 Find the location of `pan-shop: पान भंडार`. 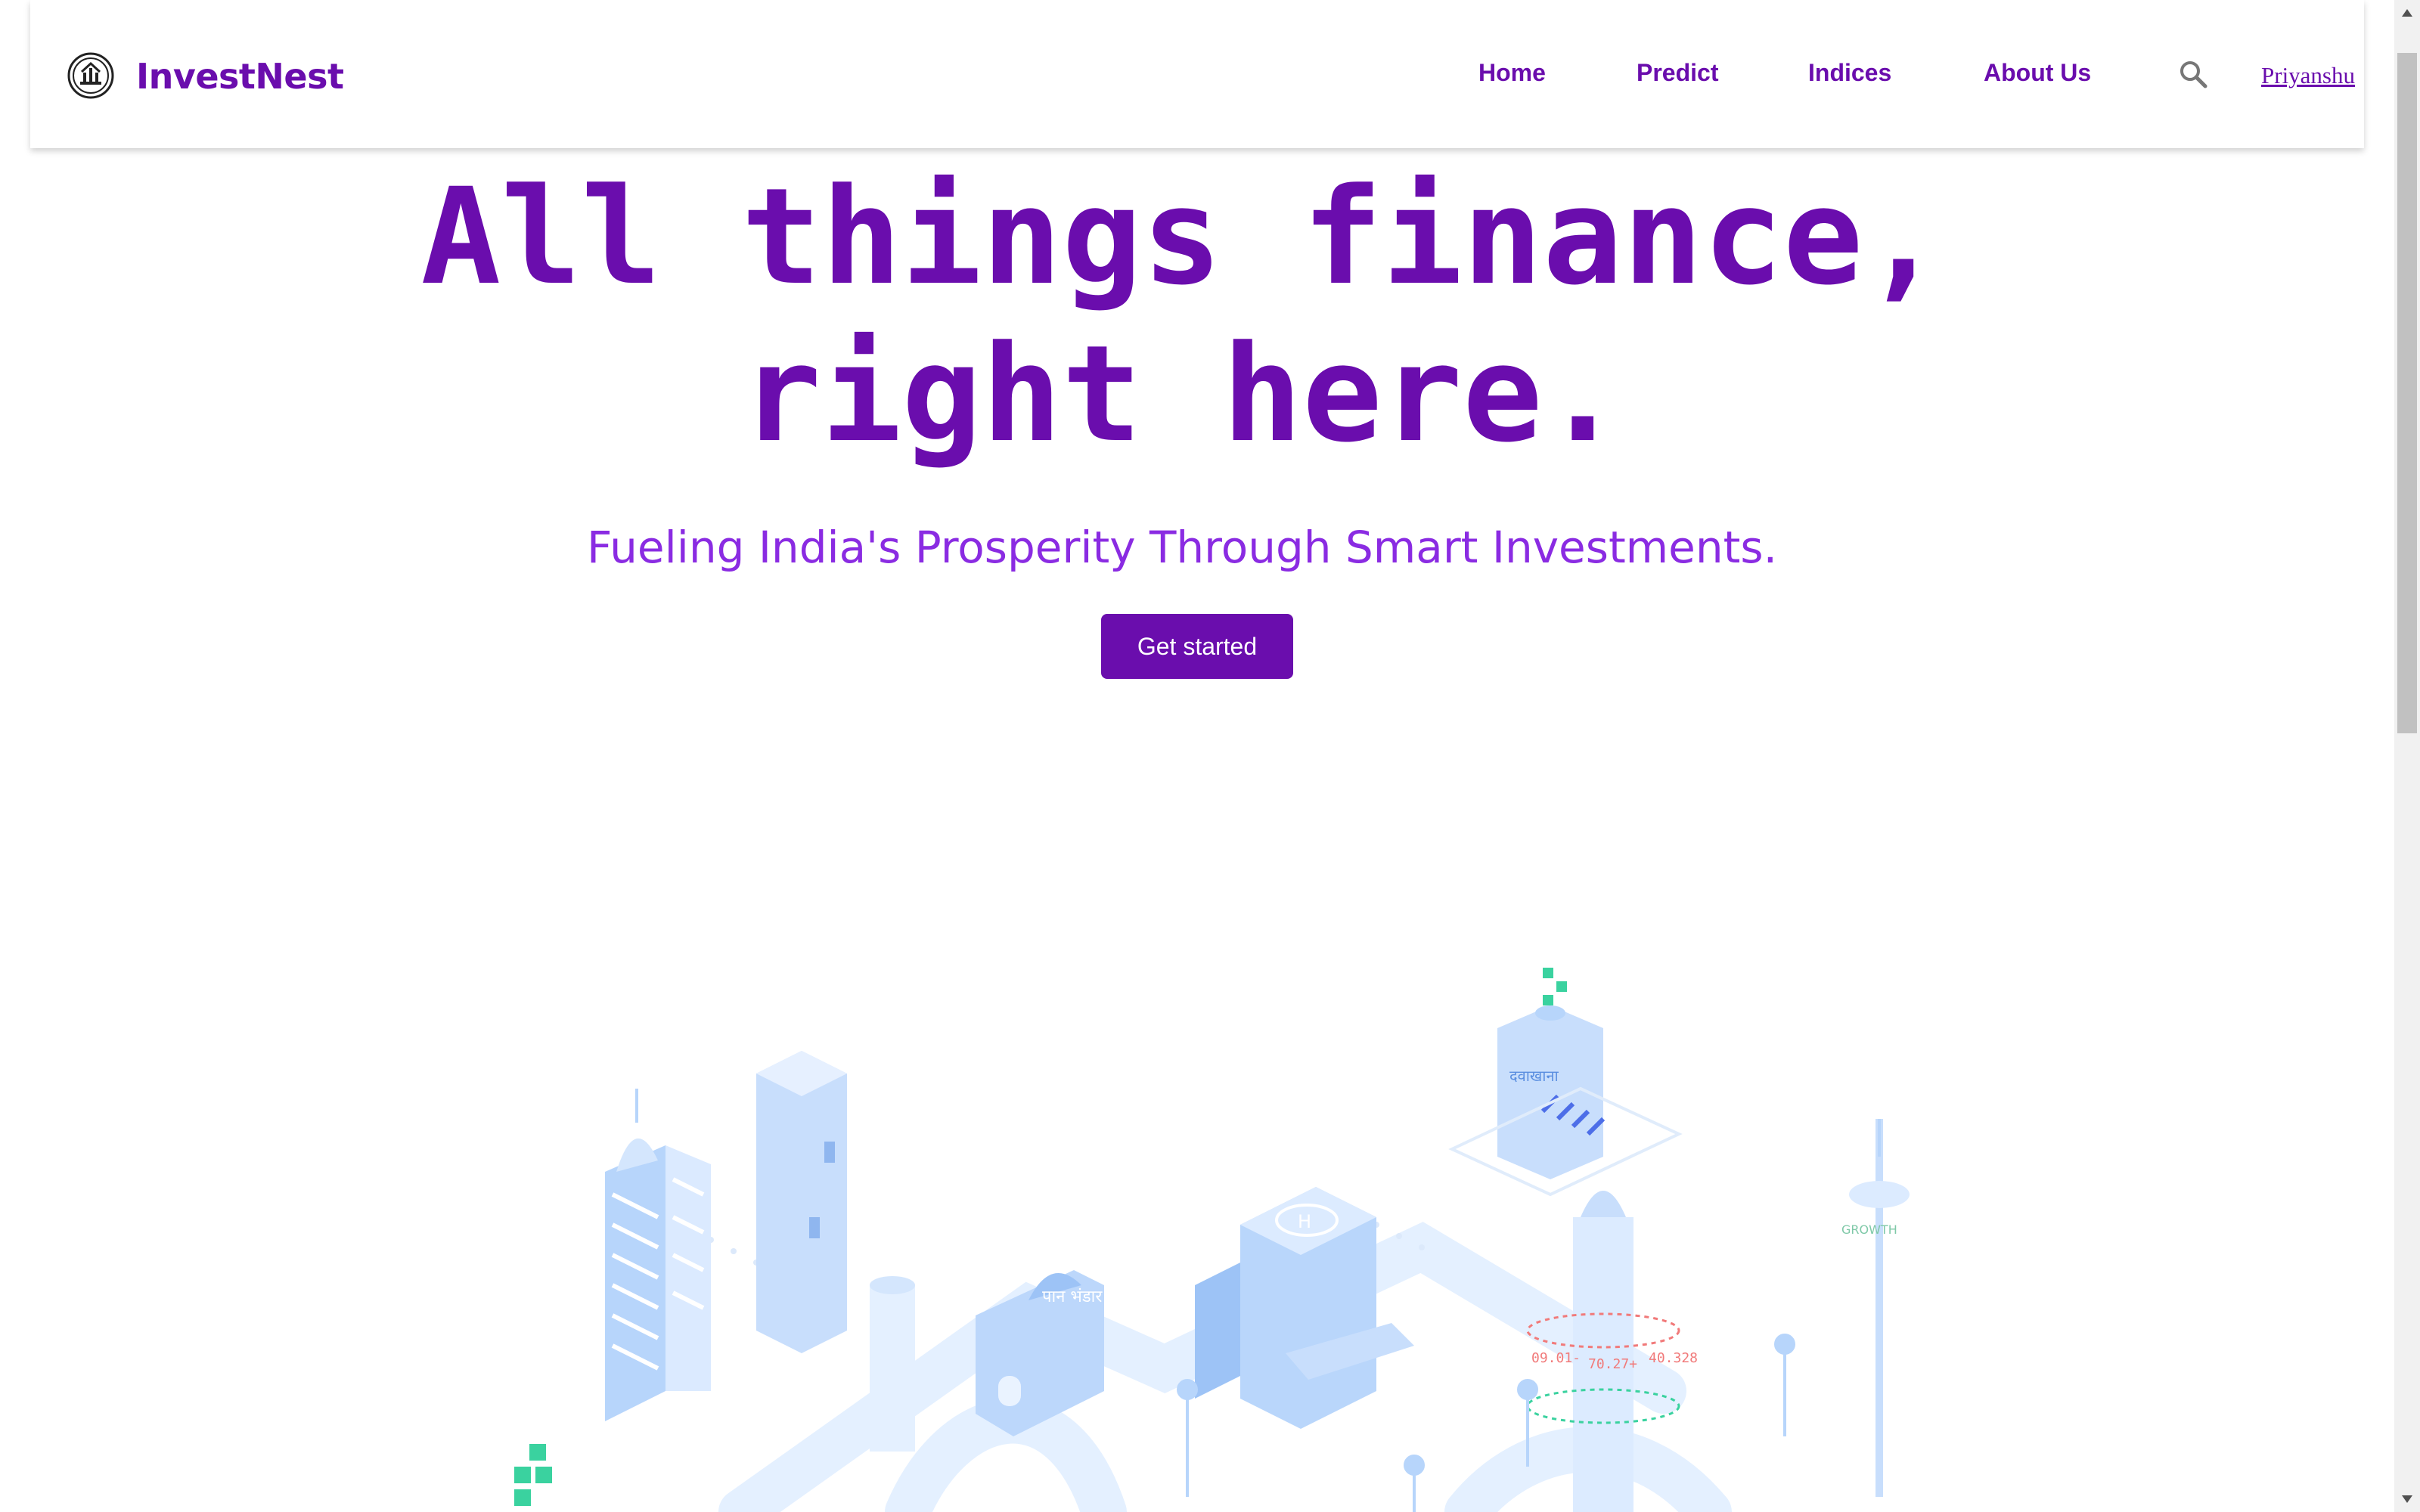

pan-shop: पान भंडार is located at coordinates (1040, 1353).